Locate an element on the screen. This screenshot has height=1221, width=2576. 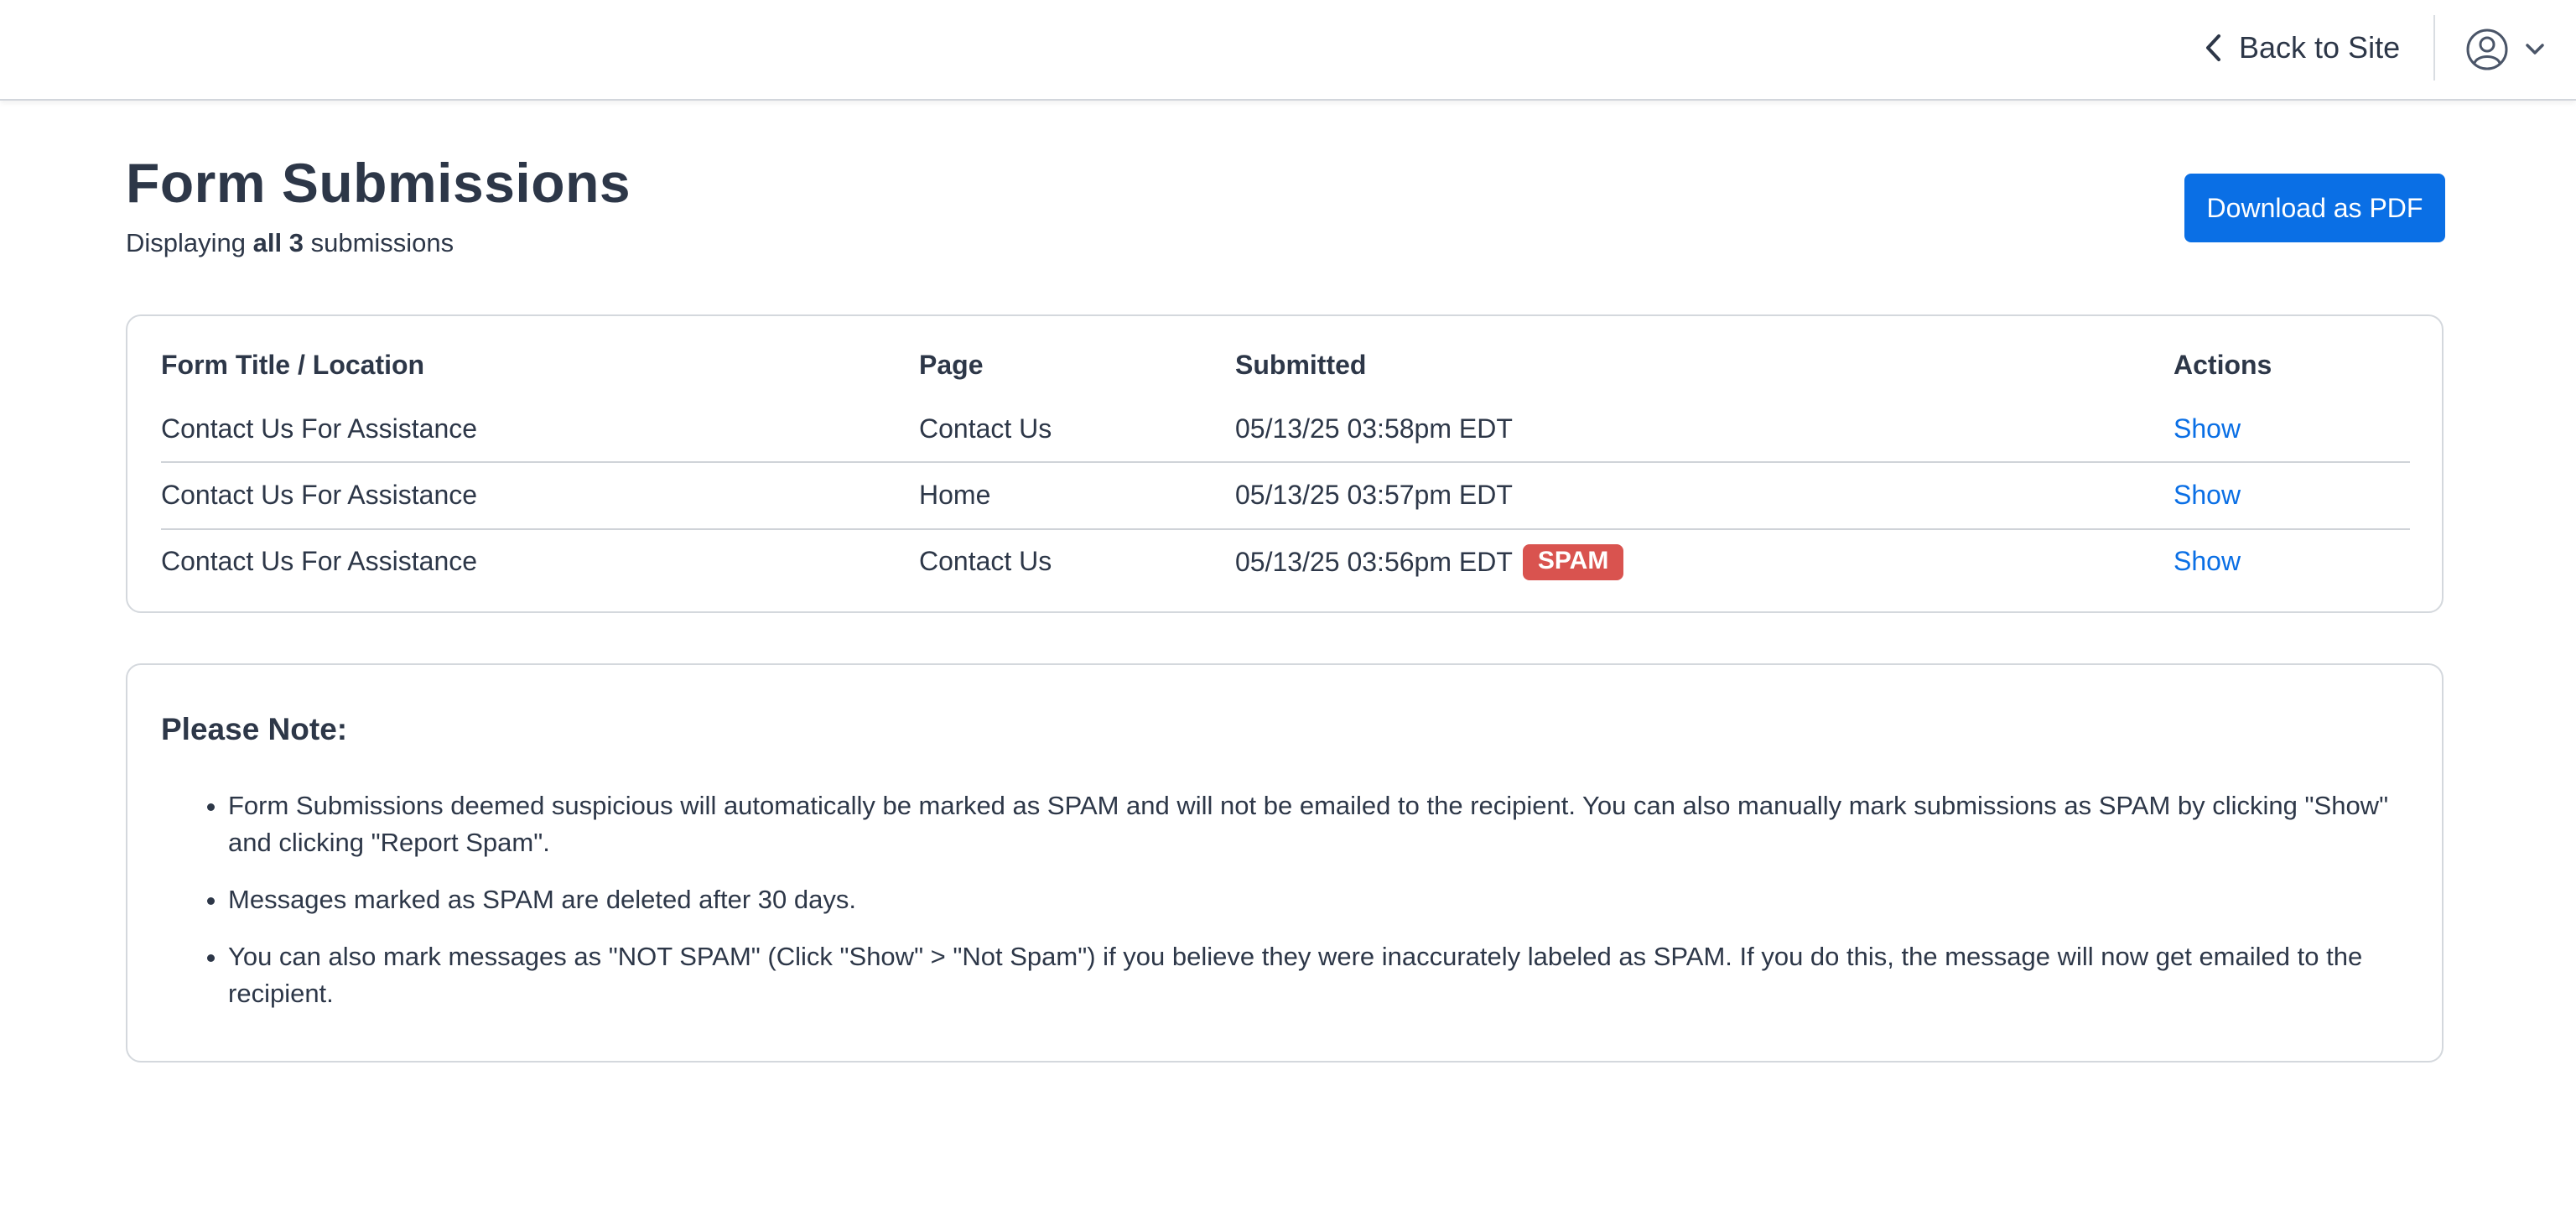
page-title: Form Submissions is located at coordinates (378, 183).